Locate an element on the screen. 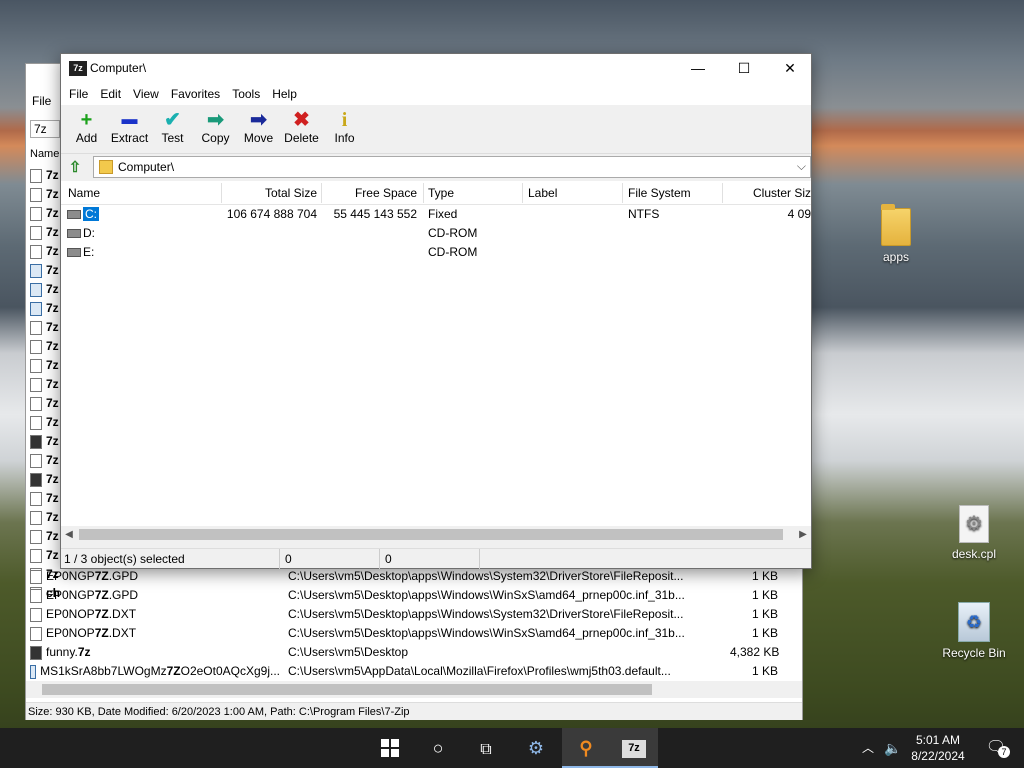 This screenshot has height=768, width=1024. selection-size: 0 is located at coordinates (288, 559).